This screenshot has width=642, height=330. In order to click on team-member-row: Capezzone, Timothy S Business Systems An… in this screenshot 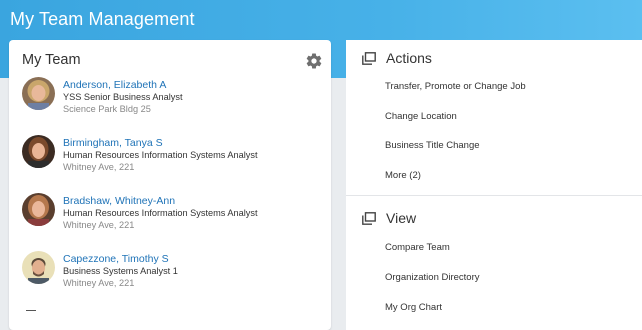, I will do `click(170, 277)`.